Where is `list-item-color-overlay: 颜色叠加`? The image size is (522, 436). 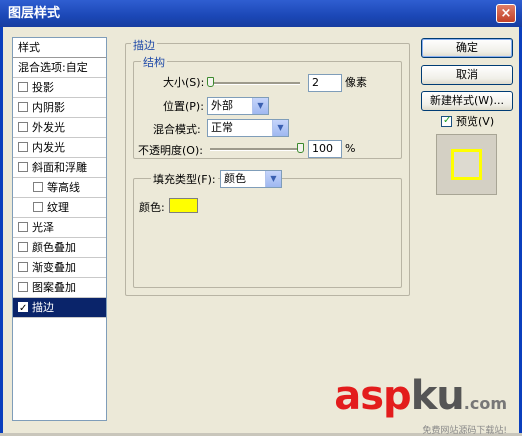
list-item-color-overlay: 颜色叠加 is located at coordinates (59, 248).